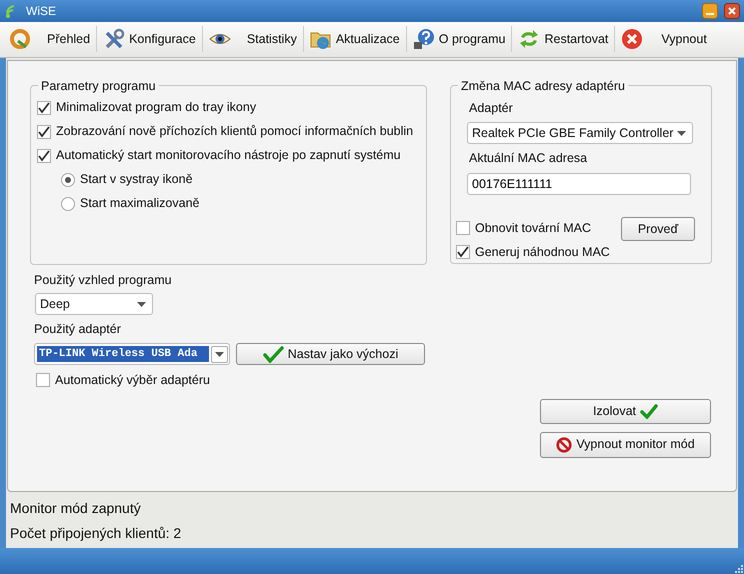  What do you see at coordinates (666, 39) in the screenshot?
I see `toolbar-button: Vypnout` at bounding box center [666, 39].